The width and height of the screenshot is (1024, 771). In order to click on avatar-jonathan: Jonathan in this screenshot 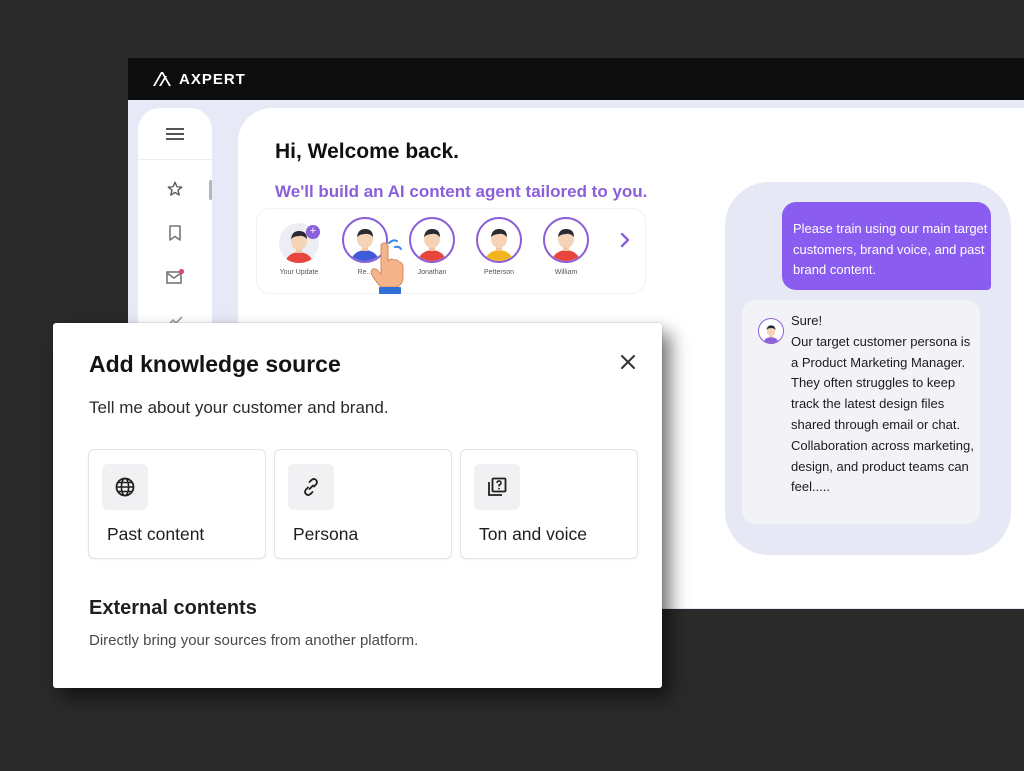, I will do `click(432, 246)`.